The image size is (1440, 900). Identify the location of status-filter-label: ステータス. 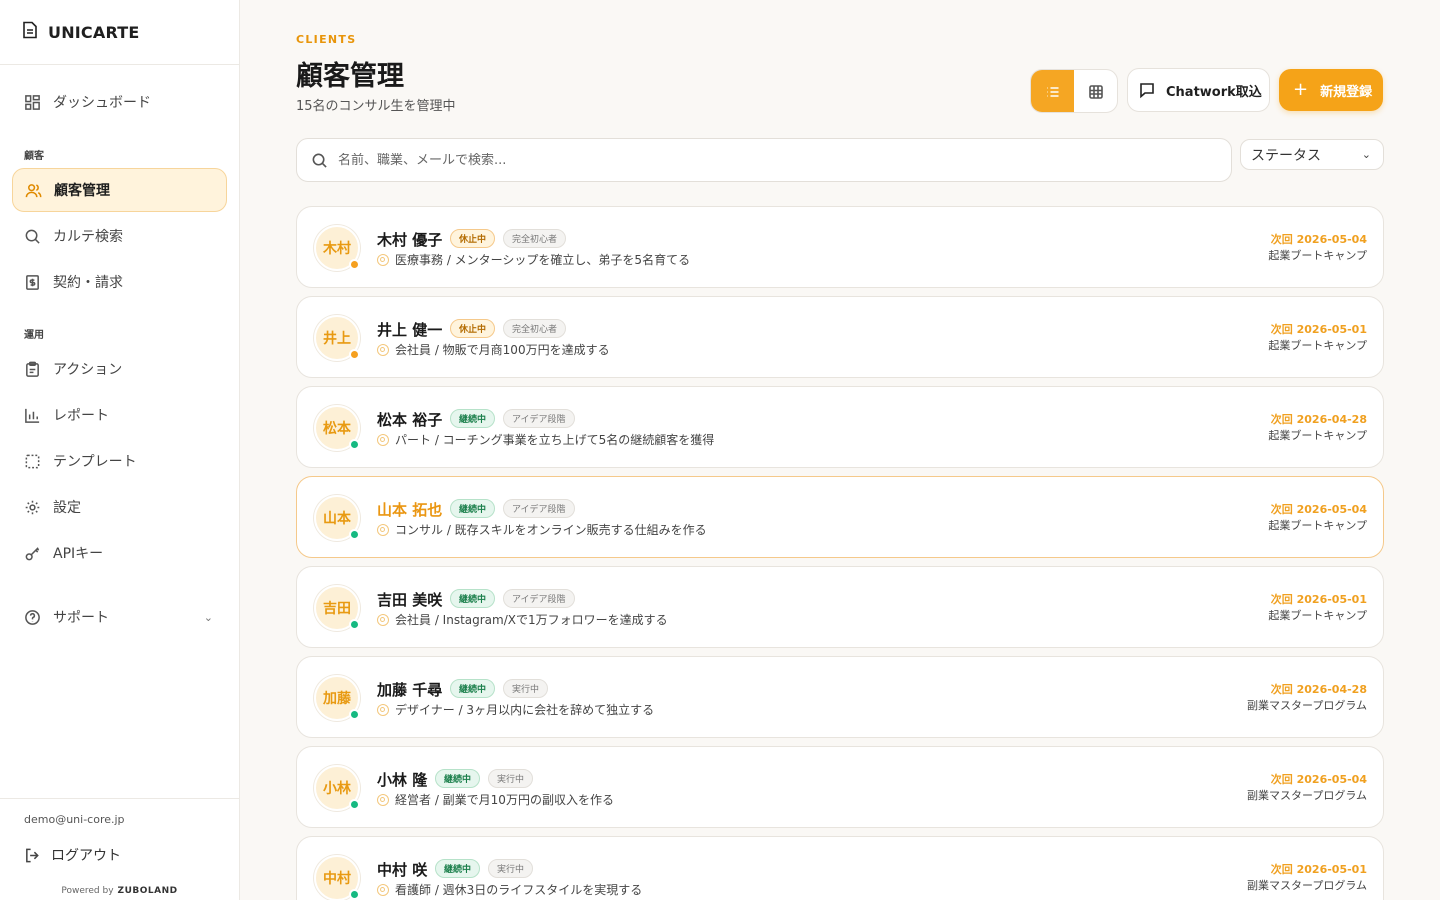
(1286, 155).